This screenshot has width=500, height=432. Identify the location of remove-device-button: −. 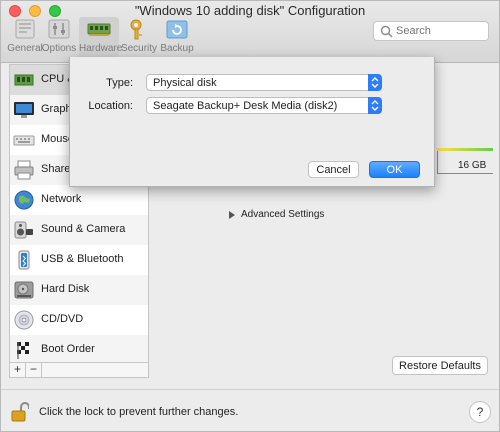
(34, 370).